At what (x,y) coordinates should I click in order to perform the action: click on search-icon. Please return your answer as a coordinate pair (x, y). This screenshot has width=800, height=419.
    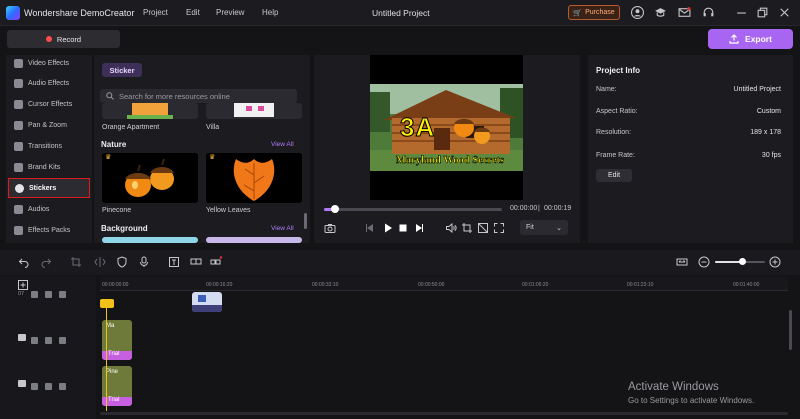
    Looking at the image, I should click on (110, 96).